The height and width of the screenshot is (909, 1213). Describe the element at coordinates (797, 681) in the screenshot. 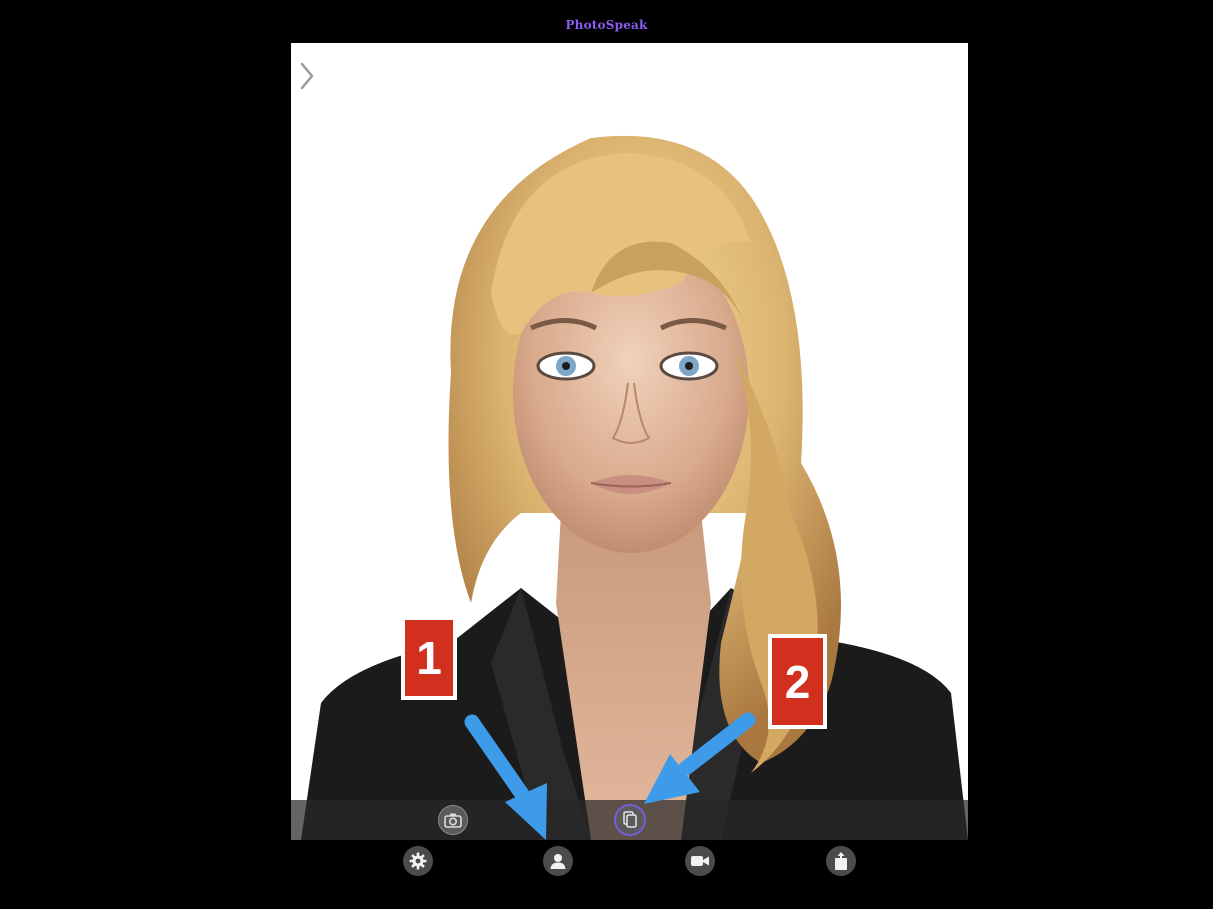

I see `callout-number-2: 2` at that location.